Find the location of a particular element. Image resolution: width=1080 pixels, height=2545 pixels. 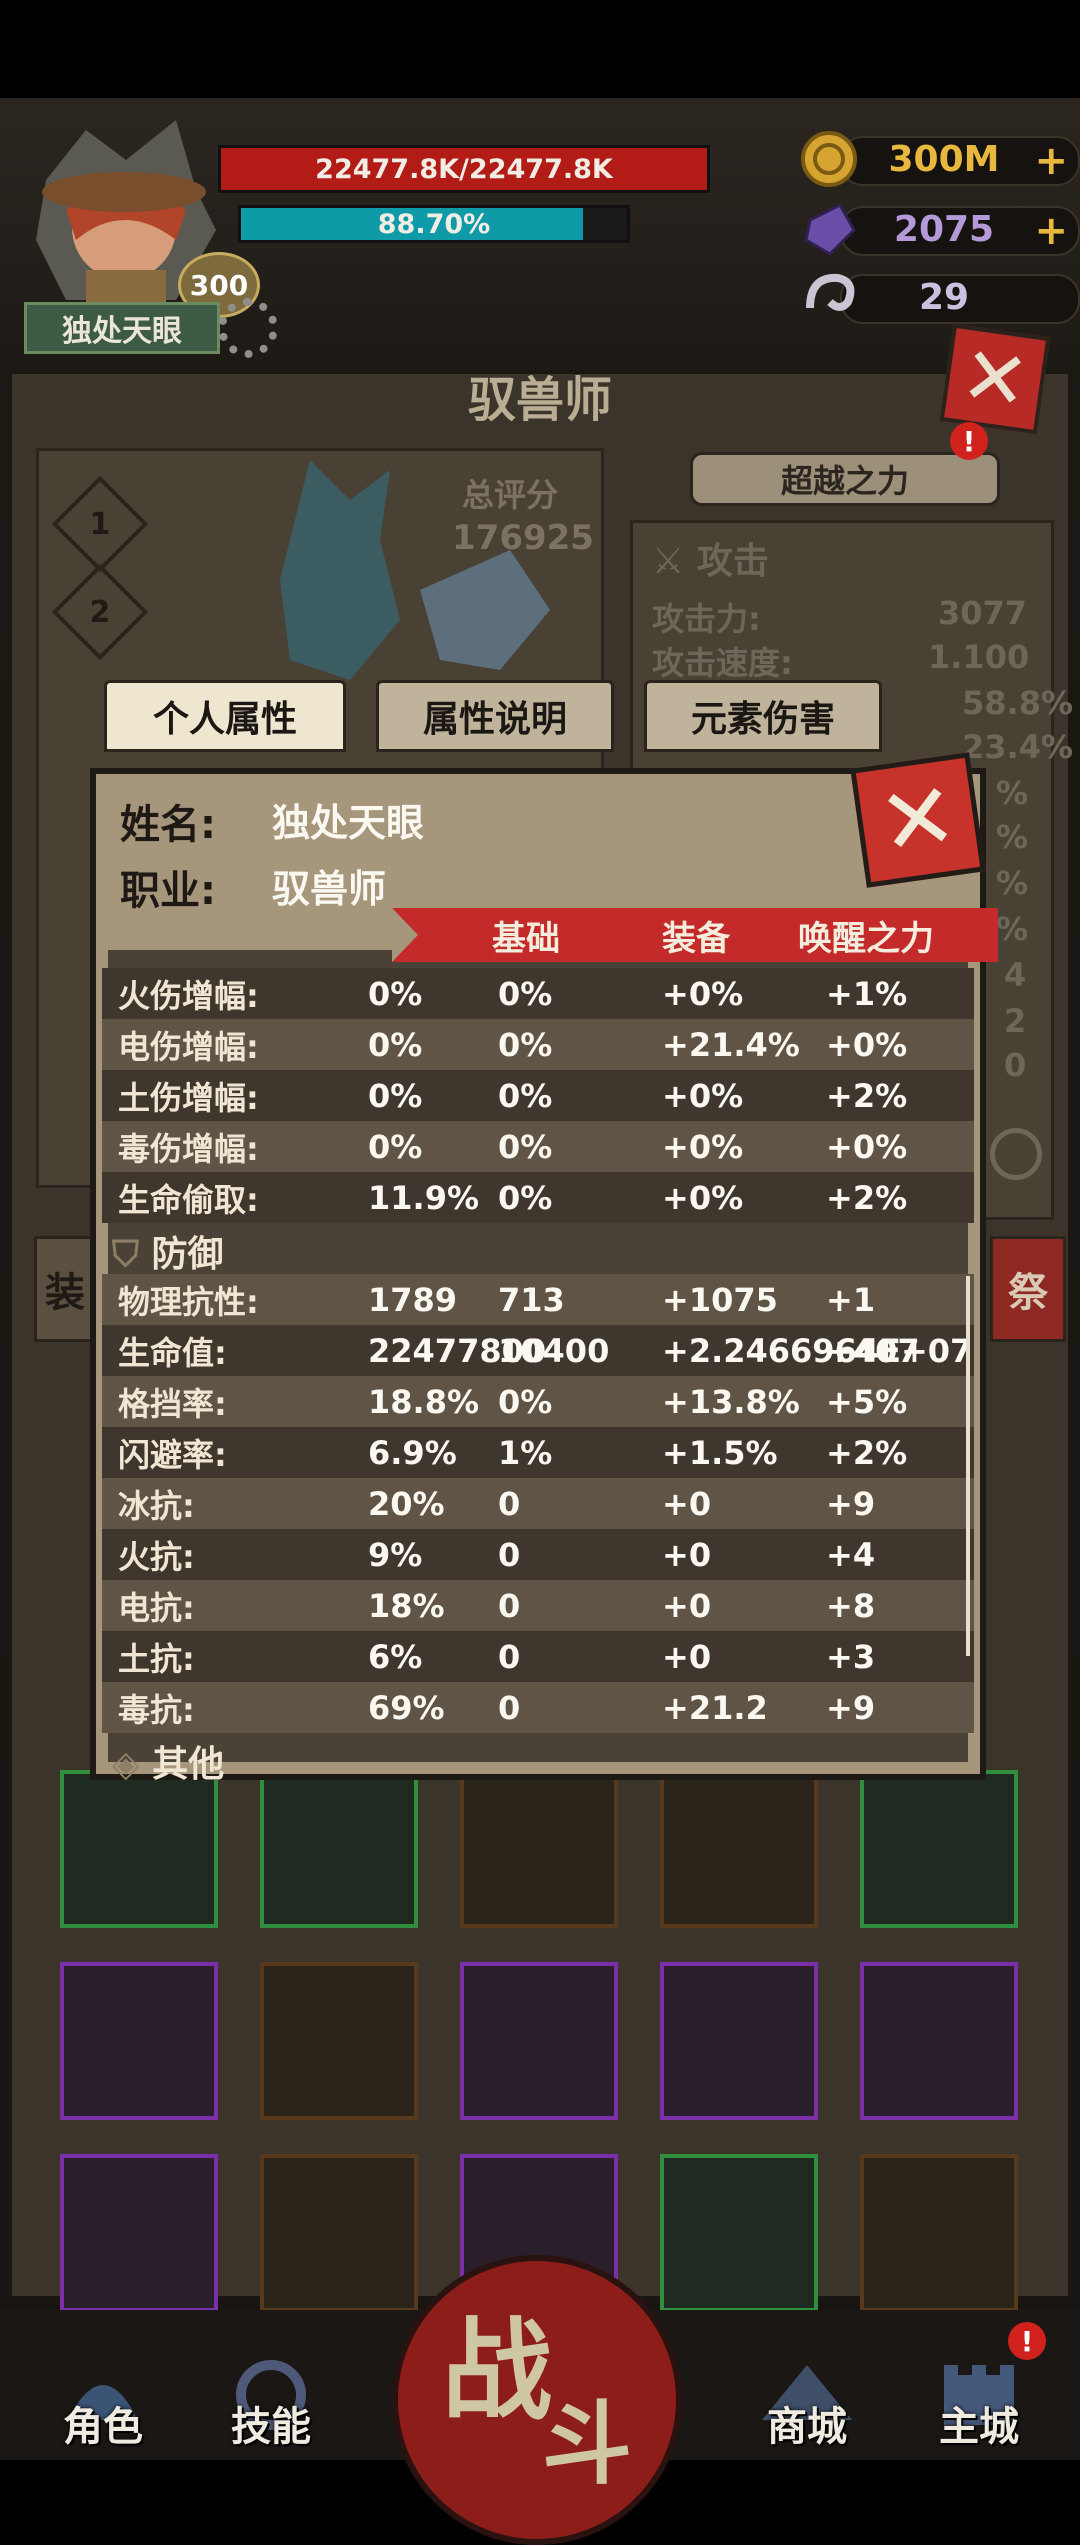

close-icon: ✕ is located at coordinates (995, 378).